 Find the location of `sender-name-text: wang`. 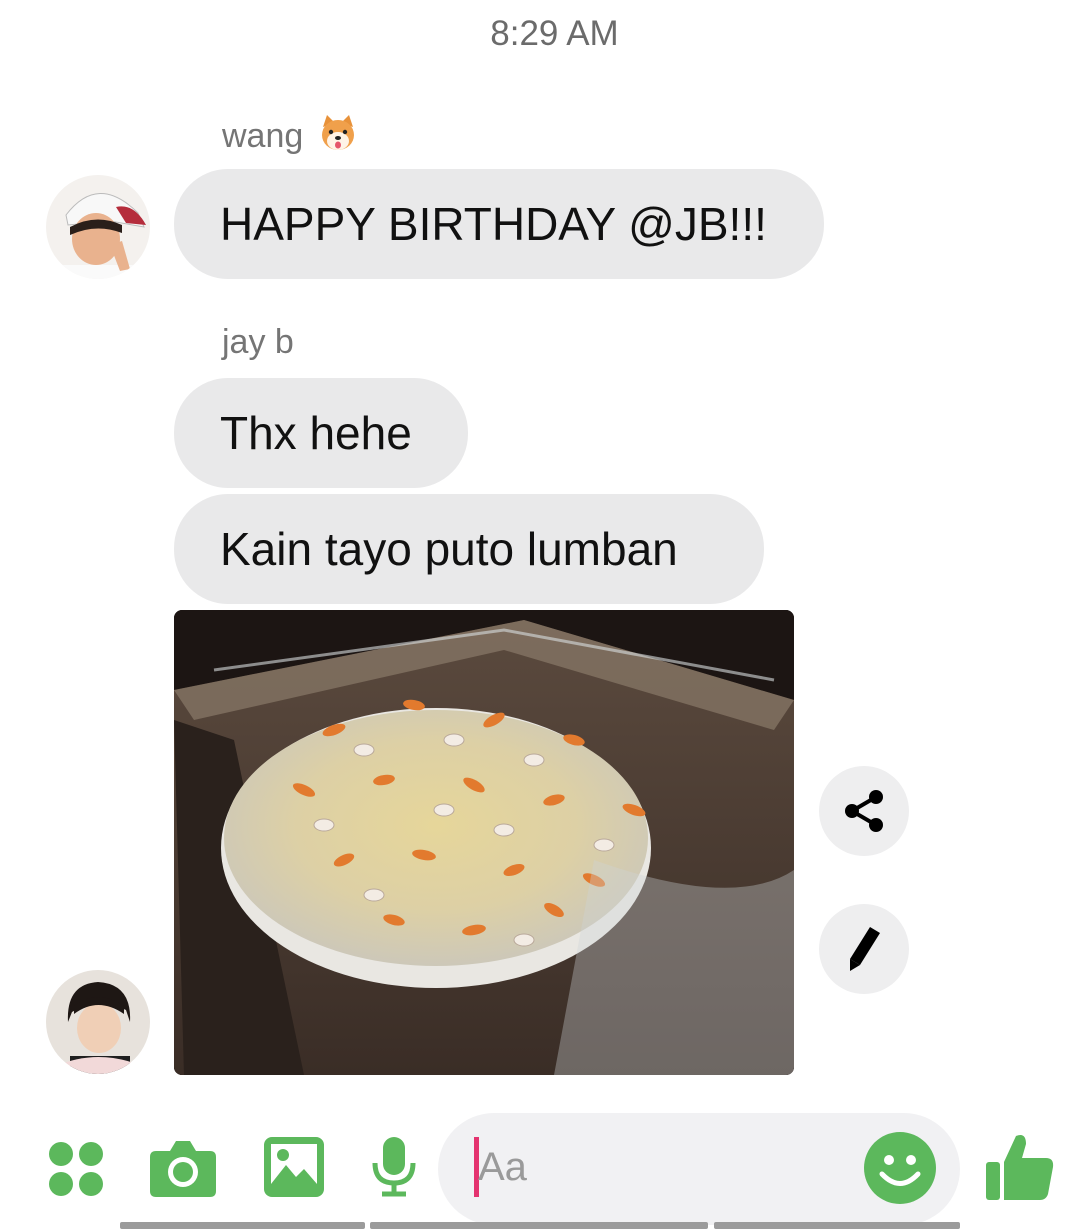

sender-name-text: wang is located at coordinates (263, 136).